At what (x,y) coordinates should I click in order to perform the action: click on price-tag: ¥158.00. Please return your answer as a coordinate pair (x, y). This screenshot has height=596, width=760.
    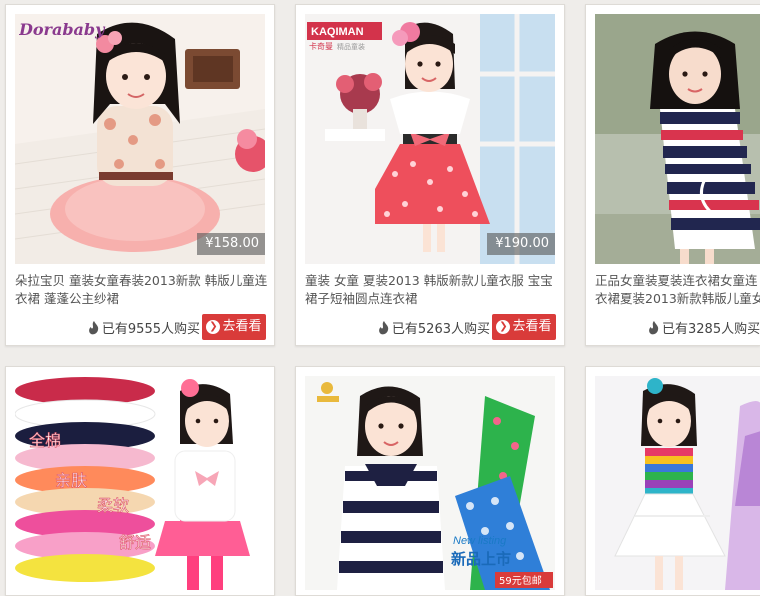
    Looking at the image, I should click on (231, 244).